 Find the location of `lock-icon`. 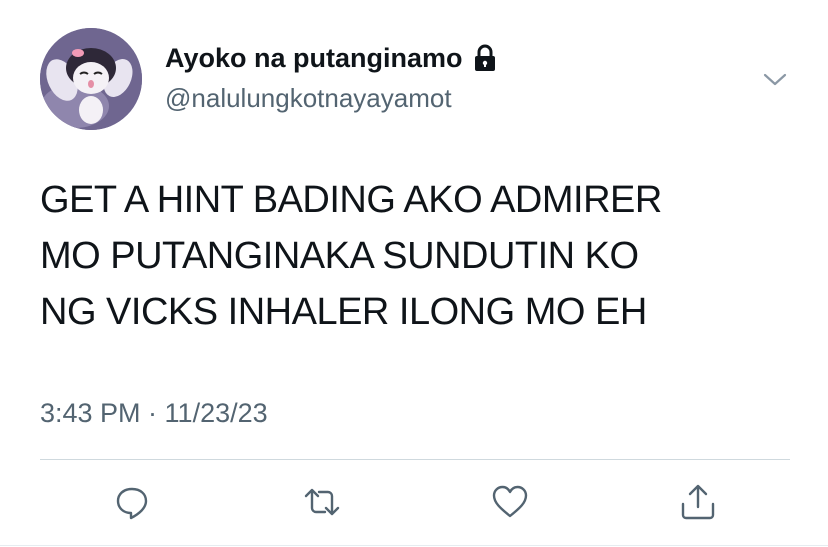

lock-icon is located at coordinates (485, 58).